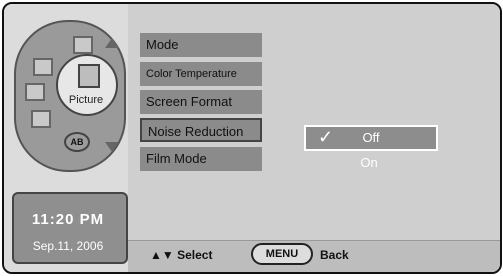 This screenshot has height=276, width=503. What do you see at coordinates (83, 45) in the screenshot?
I see `input-icon` at bounding box center [83, 45].